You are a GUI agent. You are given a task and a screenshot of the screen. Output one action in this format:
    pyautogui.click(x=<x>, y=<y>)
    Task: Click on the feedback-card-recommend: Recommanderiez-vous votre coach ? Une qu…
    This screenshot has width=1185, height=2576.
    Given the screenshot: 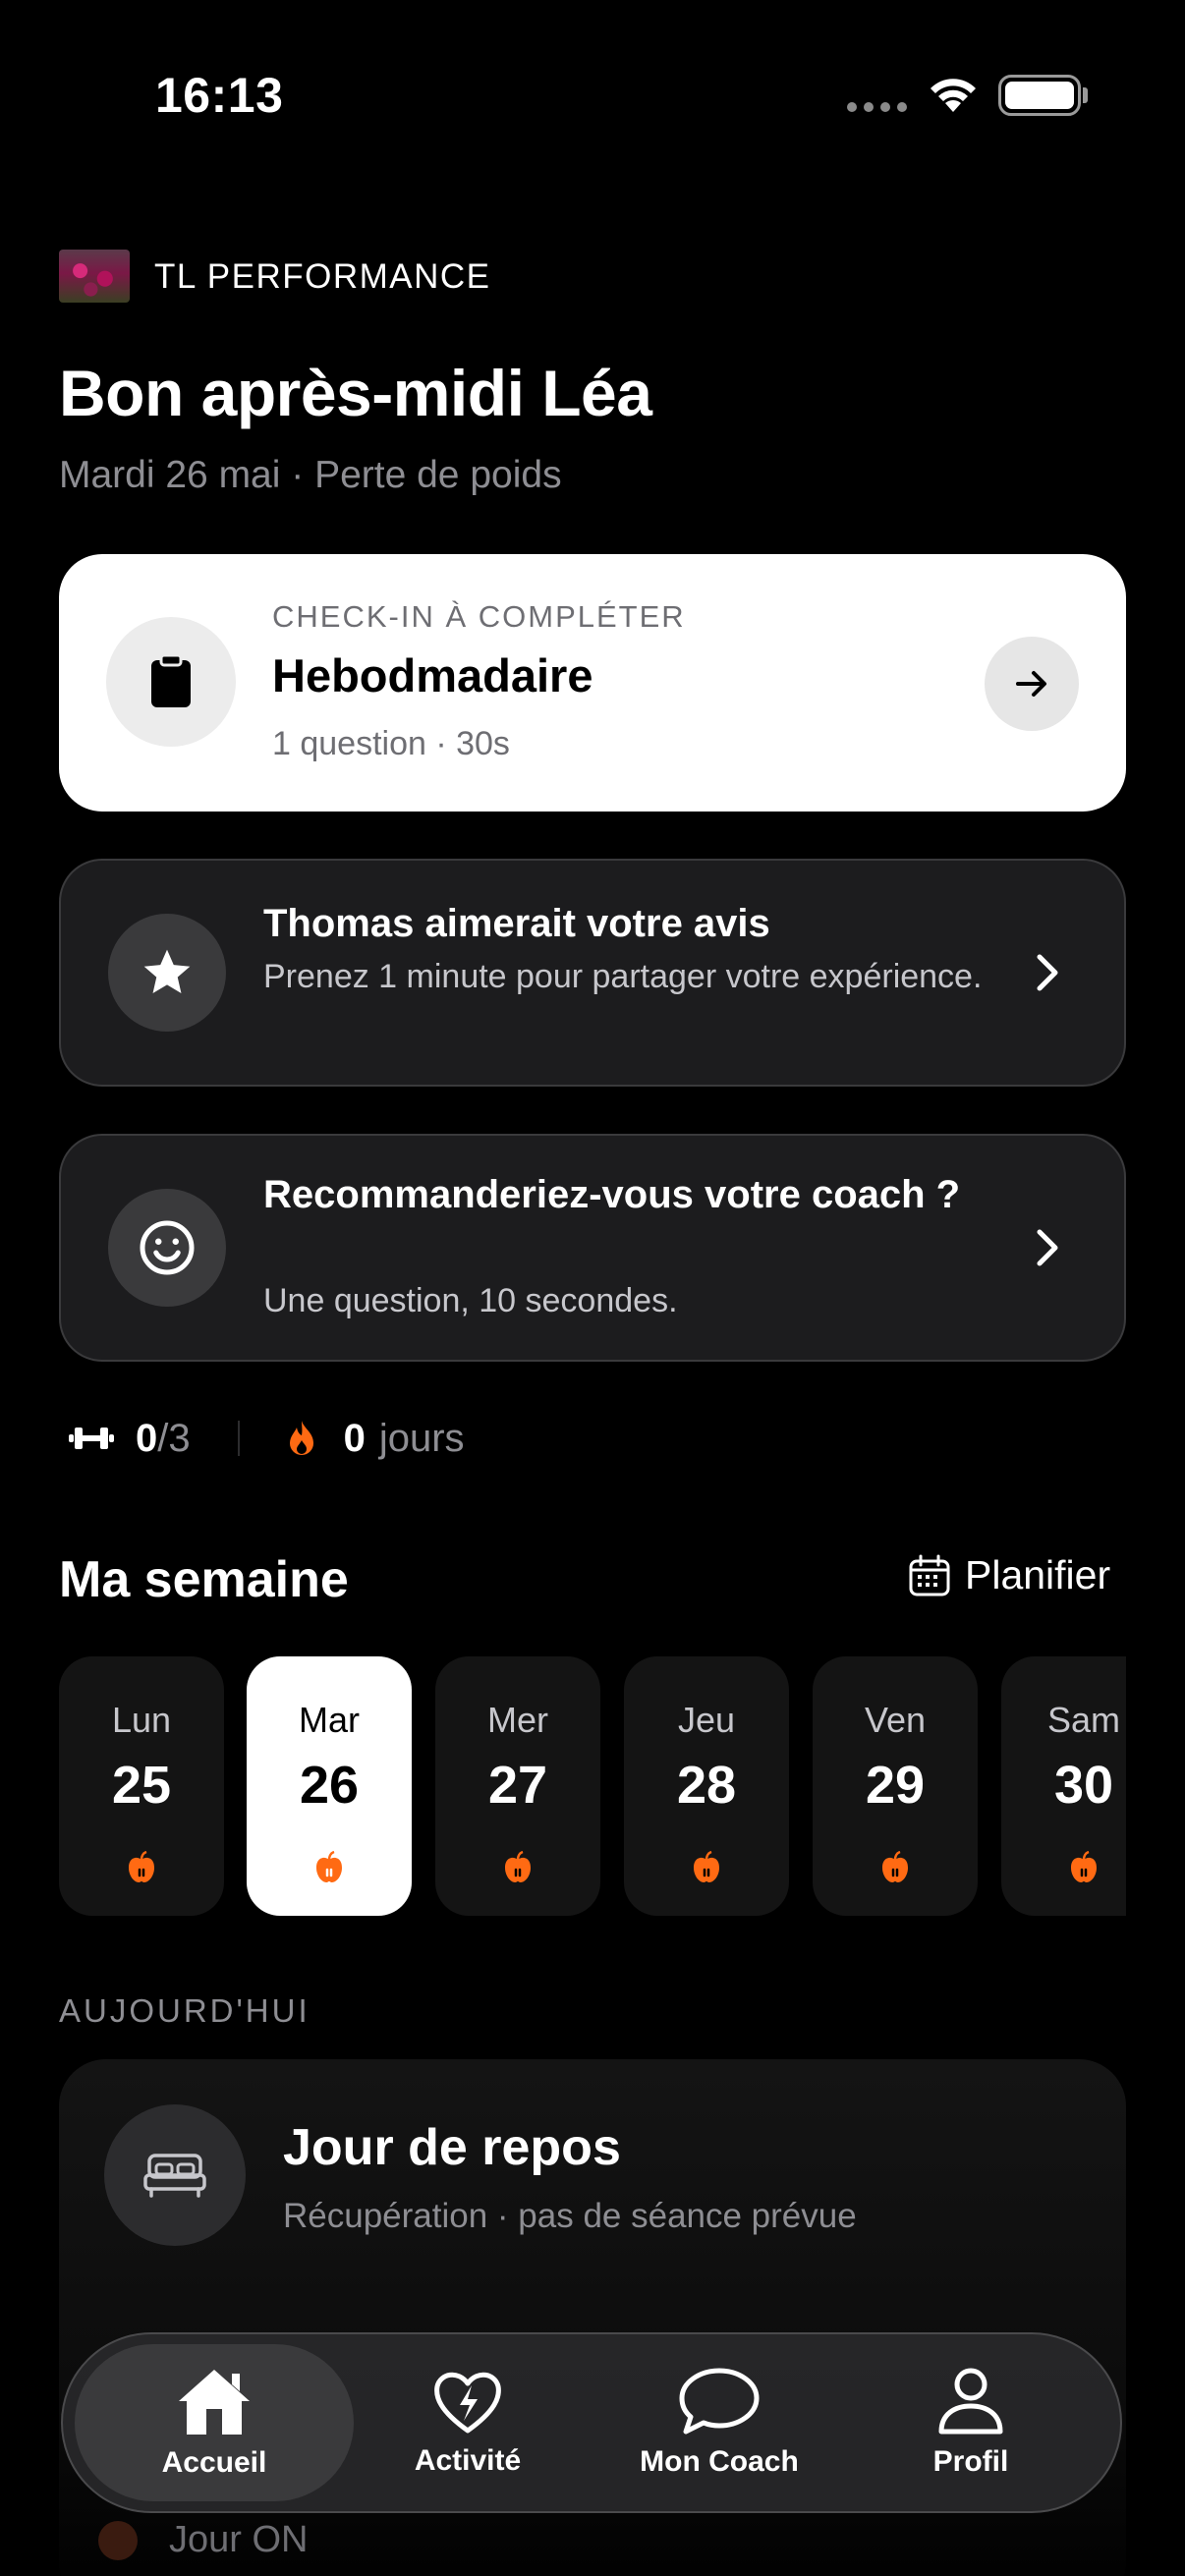 What is the action you would take?
    pyautogui.click(x=592, y=1248)
    